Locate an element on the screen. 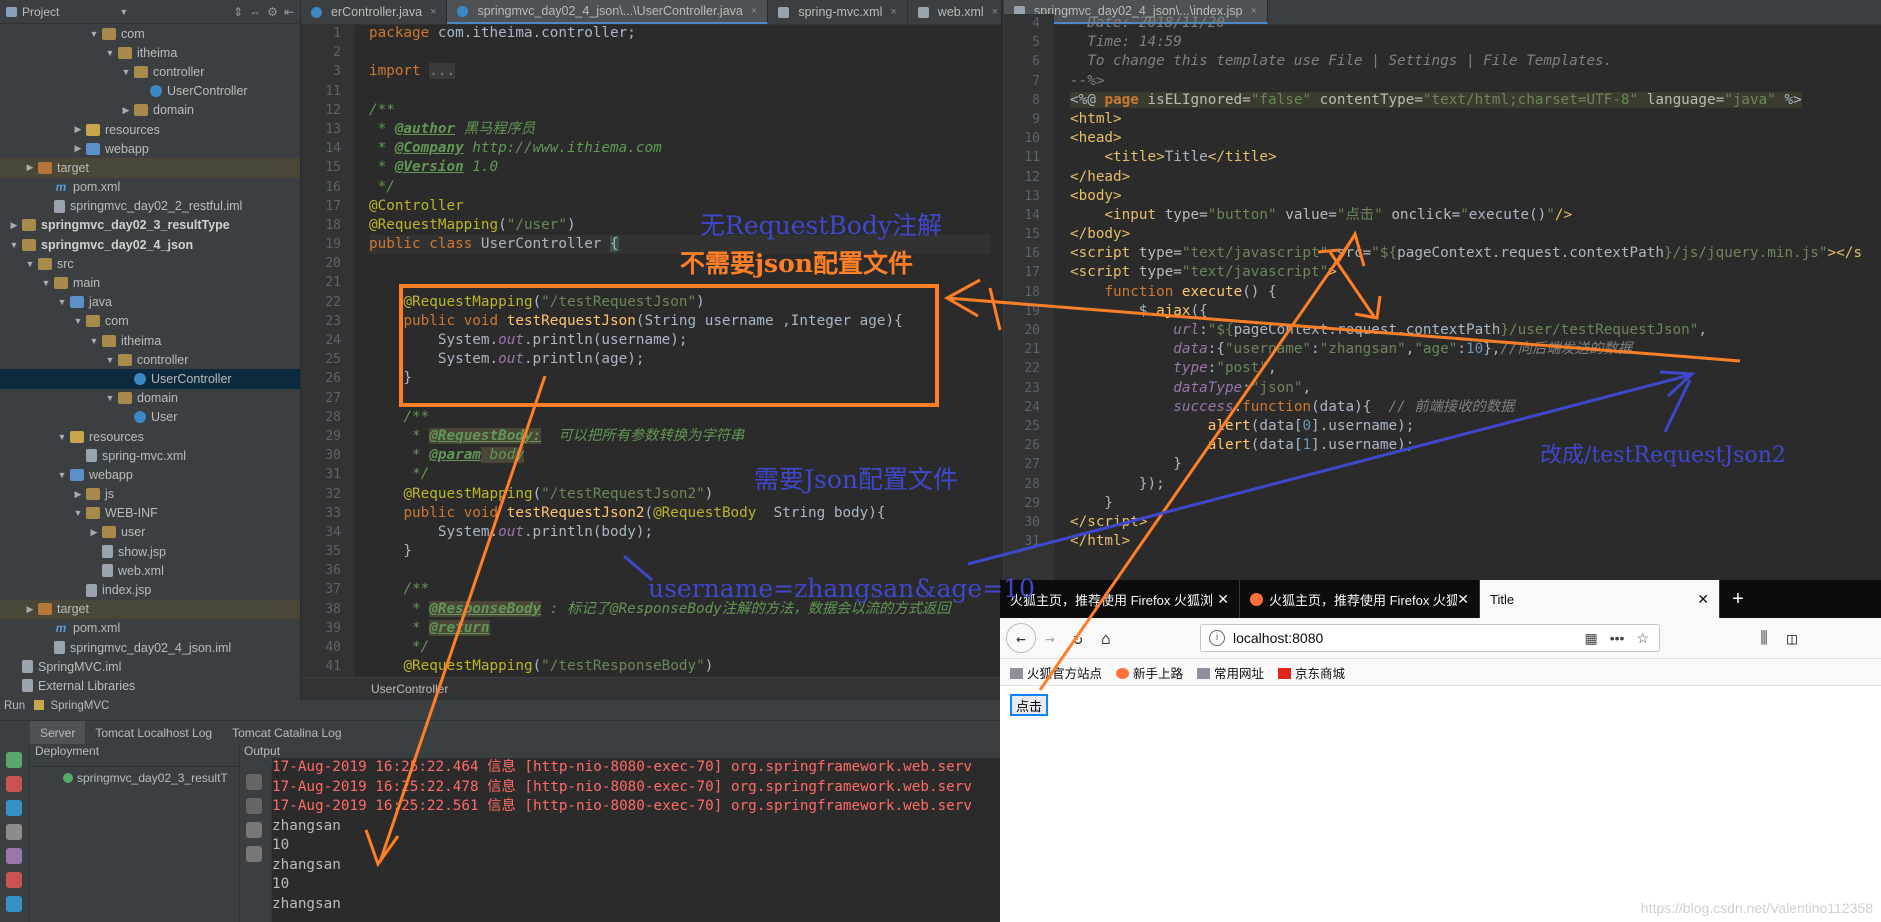 Image resolution: width=1881 pixels, height=922 pixels. tree-item: index.jsp is located at coordinates (150, 589).